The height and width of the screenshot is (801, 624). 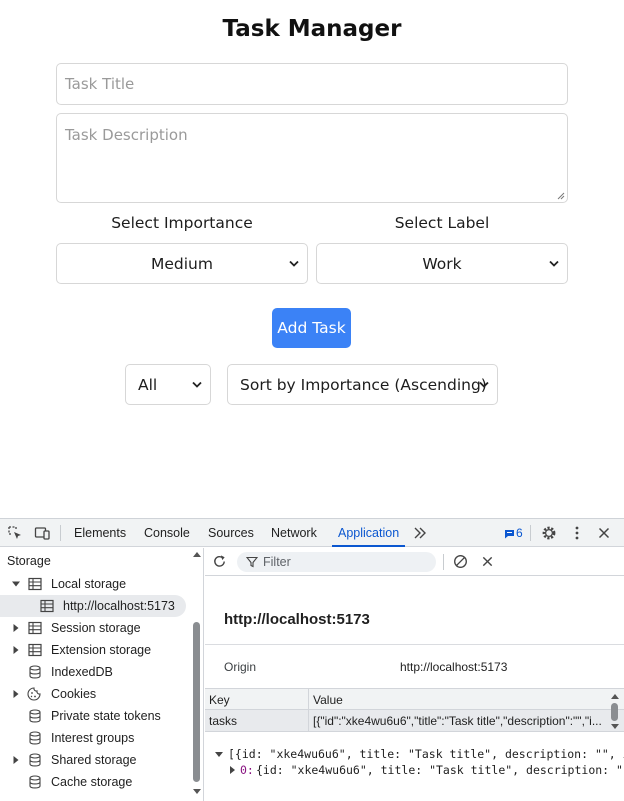 What do you see at coordinates (89, 584) in the screenshot?
I see `sidebar-item-label: Local storage` at bounding box center [89, 584].